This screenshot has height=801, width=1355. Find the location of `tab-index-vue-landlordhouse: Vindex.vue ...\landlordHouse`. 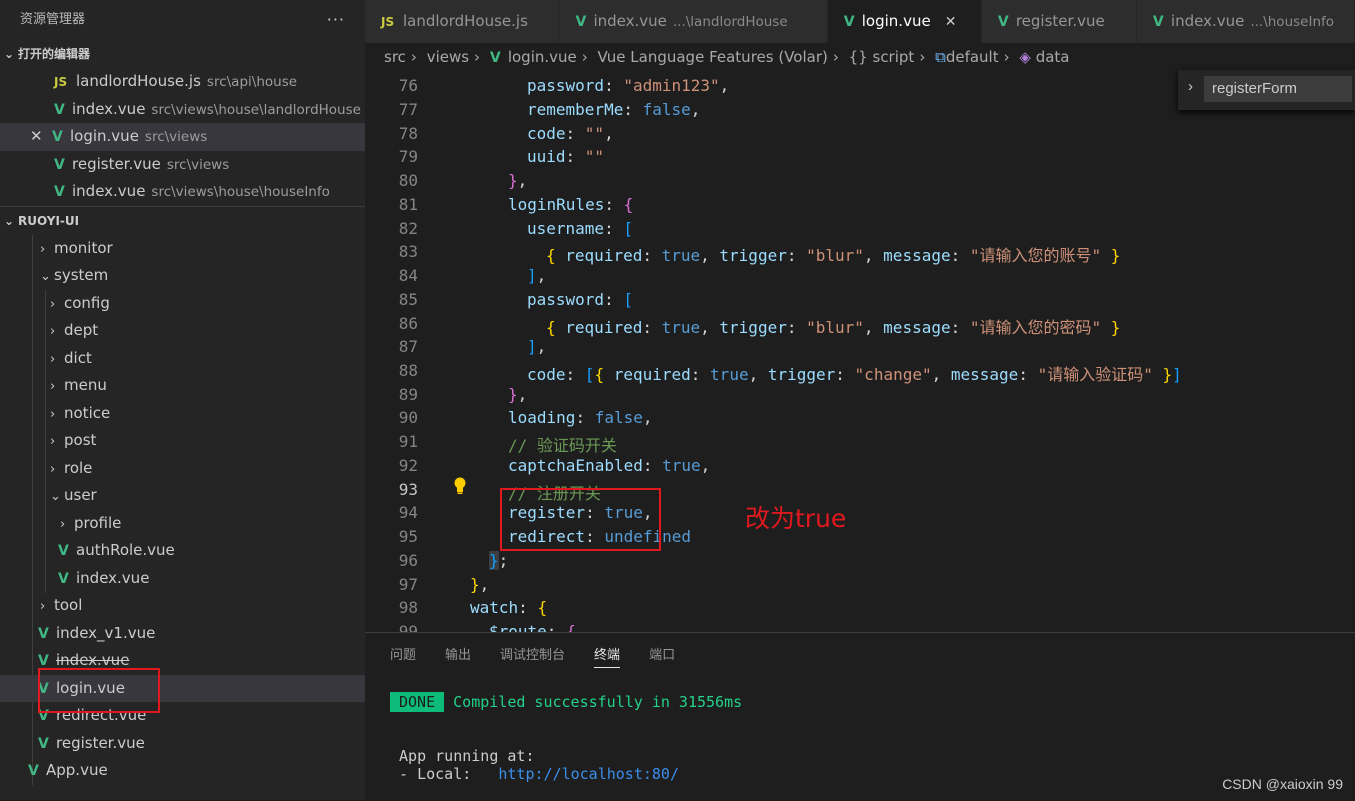

tab-index-vue-landlordhouse: Vindex.vue ...\landlordHouse is located at coordinates (693, 21).